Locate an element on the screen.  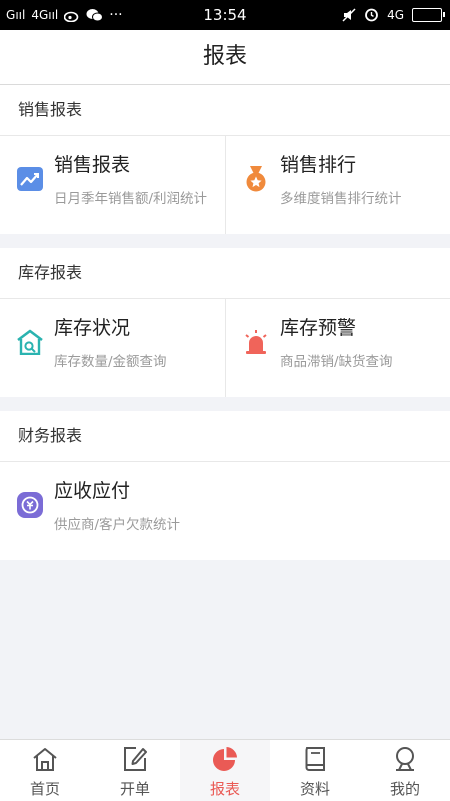
battery-icon is located at coordinates (428, 14).